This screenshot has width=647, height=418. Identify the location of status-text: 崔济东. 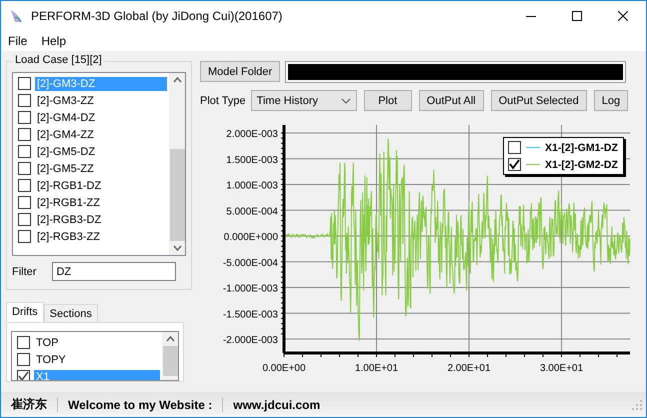
(29, 404).